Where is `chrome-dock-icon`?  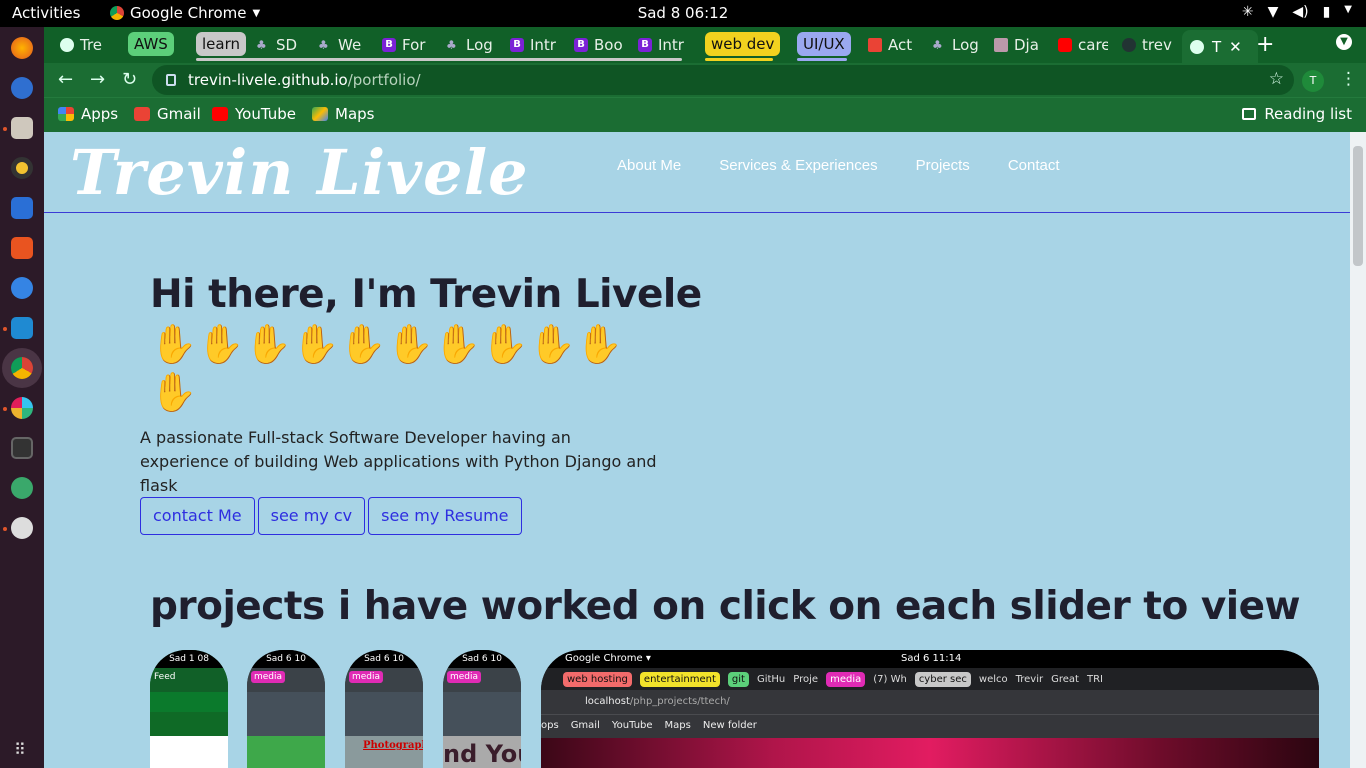 chrome-dock-icon is located at coordinates (22, 368).